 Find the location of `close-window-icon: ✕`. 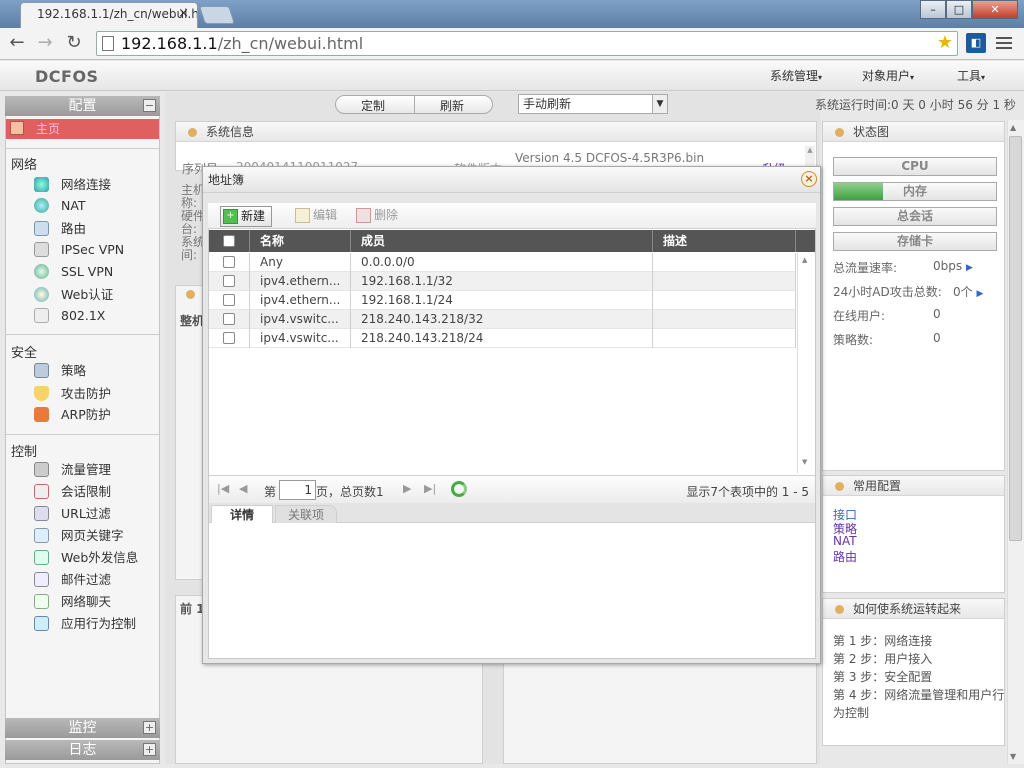

close-window-icon: ✕ is located at coordinates (995, 9).